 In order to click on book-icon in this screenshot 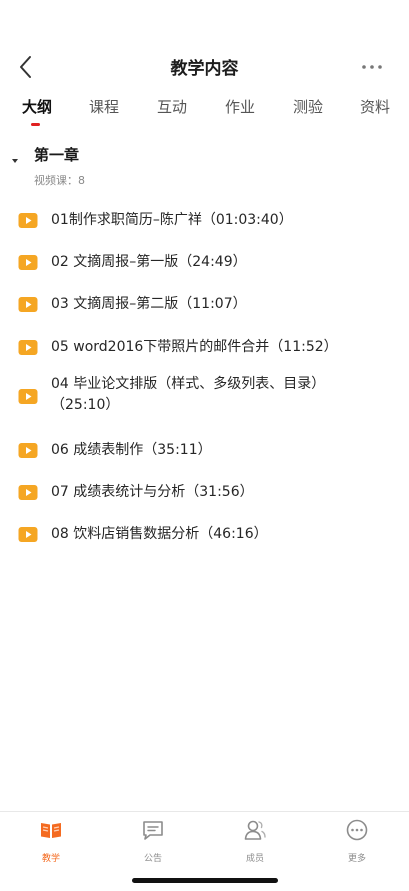, I will do `click(51, 830)`.